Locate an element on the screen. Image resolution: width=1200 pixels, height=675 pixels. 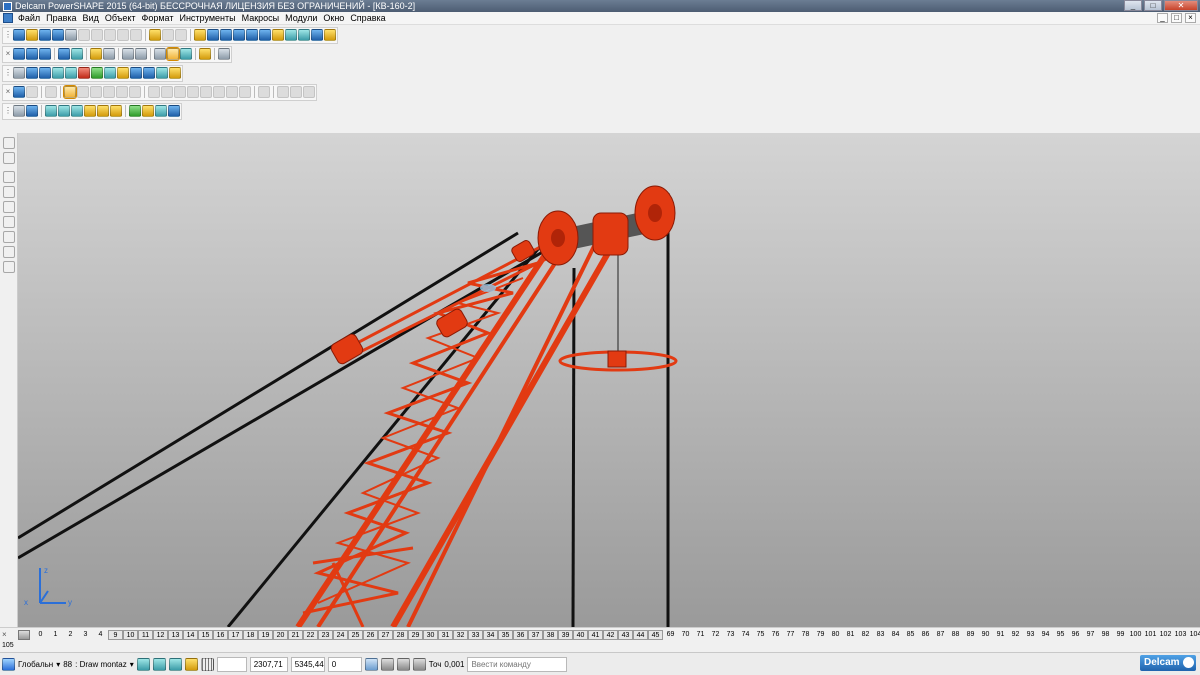
select-box-icon is located at coordinates (9, 158).